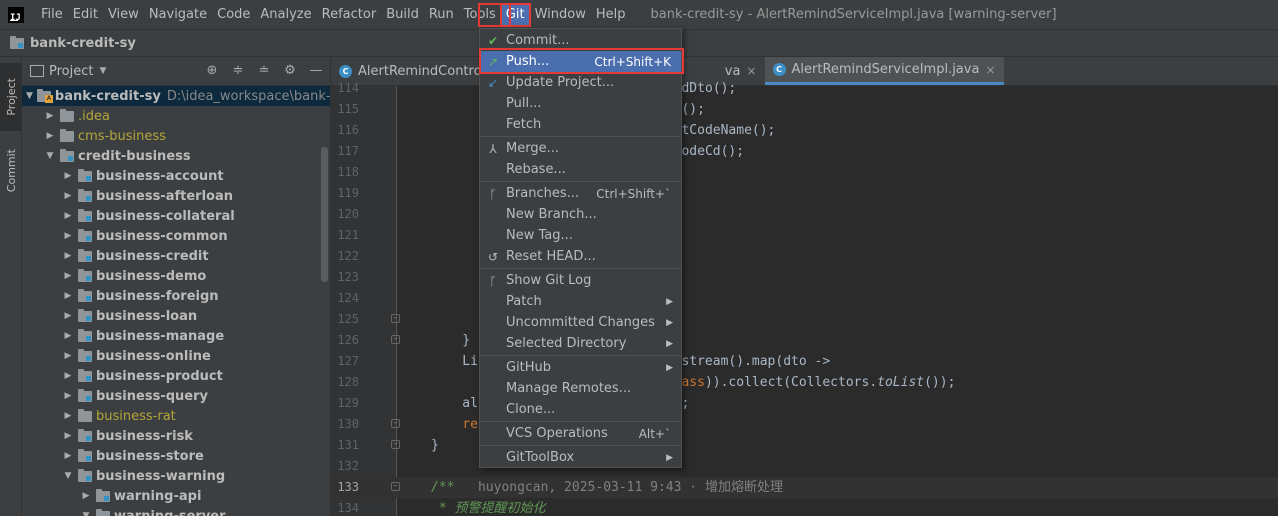 The height and width of the screenshot is (516, 1278). Describe the element at coordinates (804, 340) in the screenshot. I see `code-line: 126 − }` at that location.